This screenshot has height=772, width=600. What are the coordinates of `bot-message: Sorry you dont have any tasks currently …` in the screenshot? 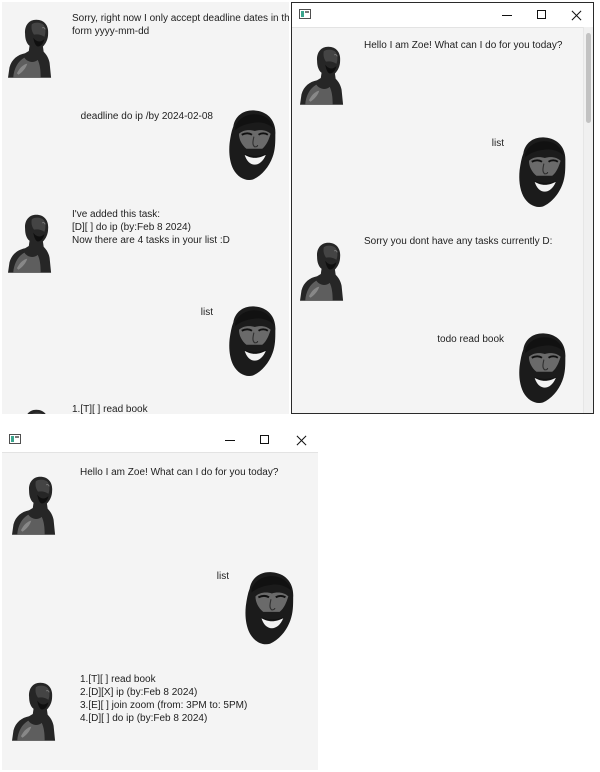 It's located at (458, 241).